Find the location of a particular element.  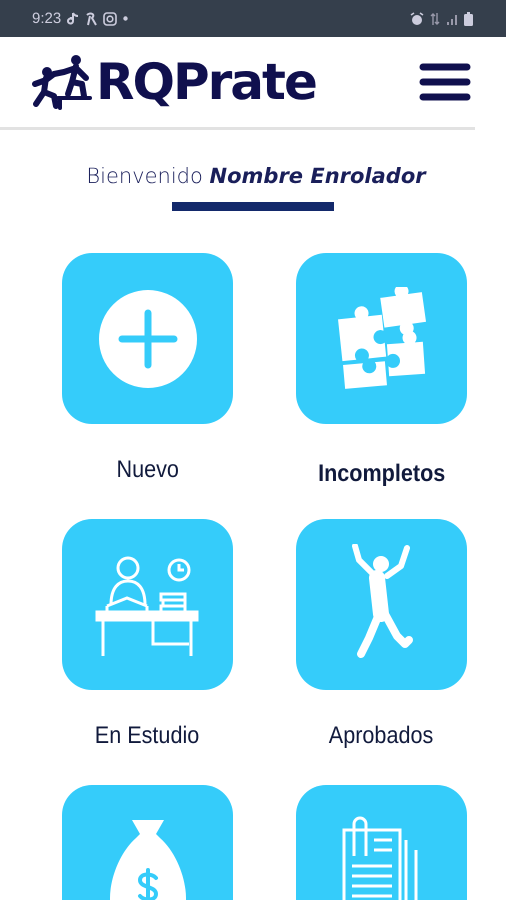

logo-text: RQPrate is located at coordinates (206, 82).